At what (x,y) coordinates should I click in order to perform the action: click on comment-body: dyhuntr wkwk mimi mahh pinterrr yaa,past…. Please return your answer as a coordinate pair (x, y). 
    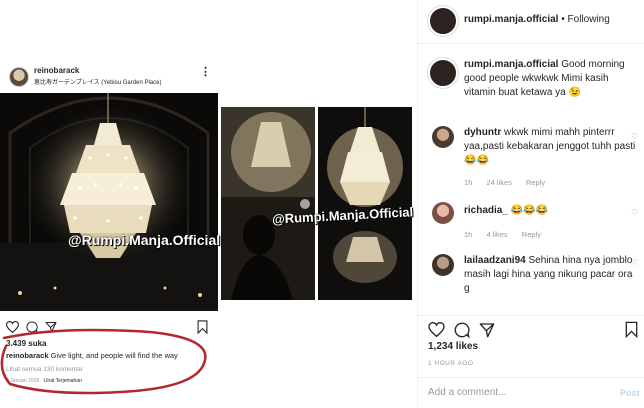
    Looking at the image, I should click on (552, 147).